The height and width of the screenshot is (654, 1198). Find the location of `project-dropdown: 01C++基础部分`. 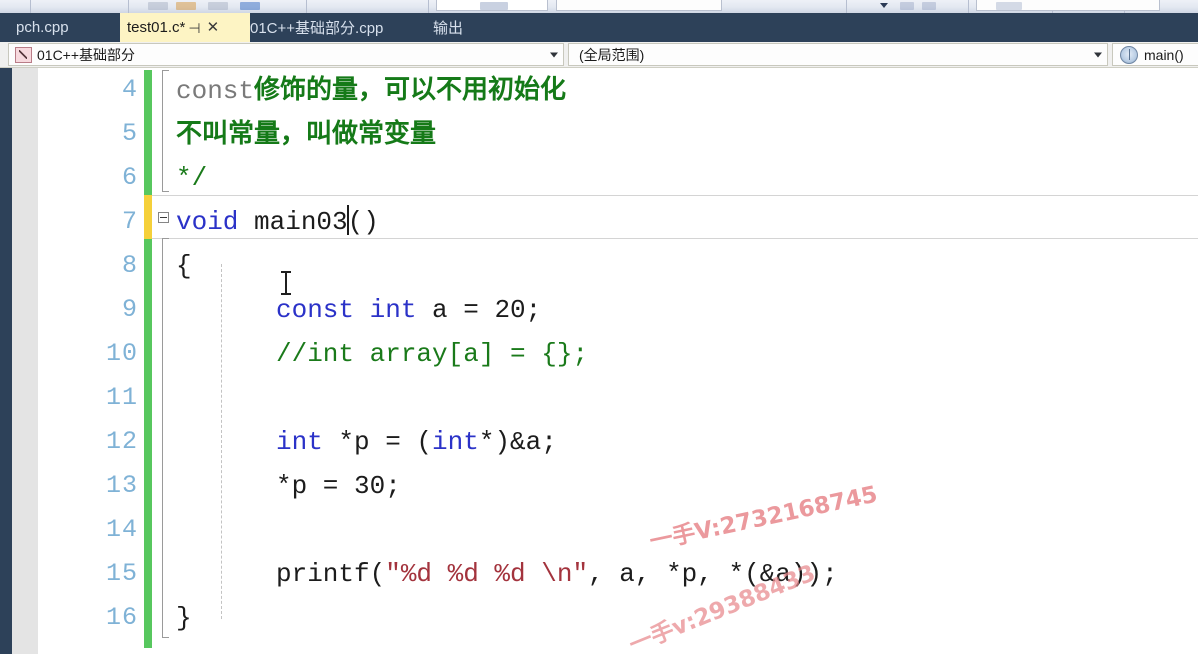

project-dropdown: 01C++基础部分 is located at coordinates (286, 54).